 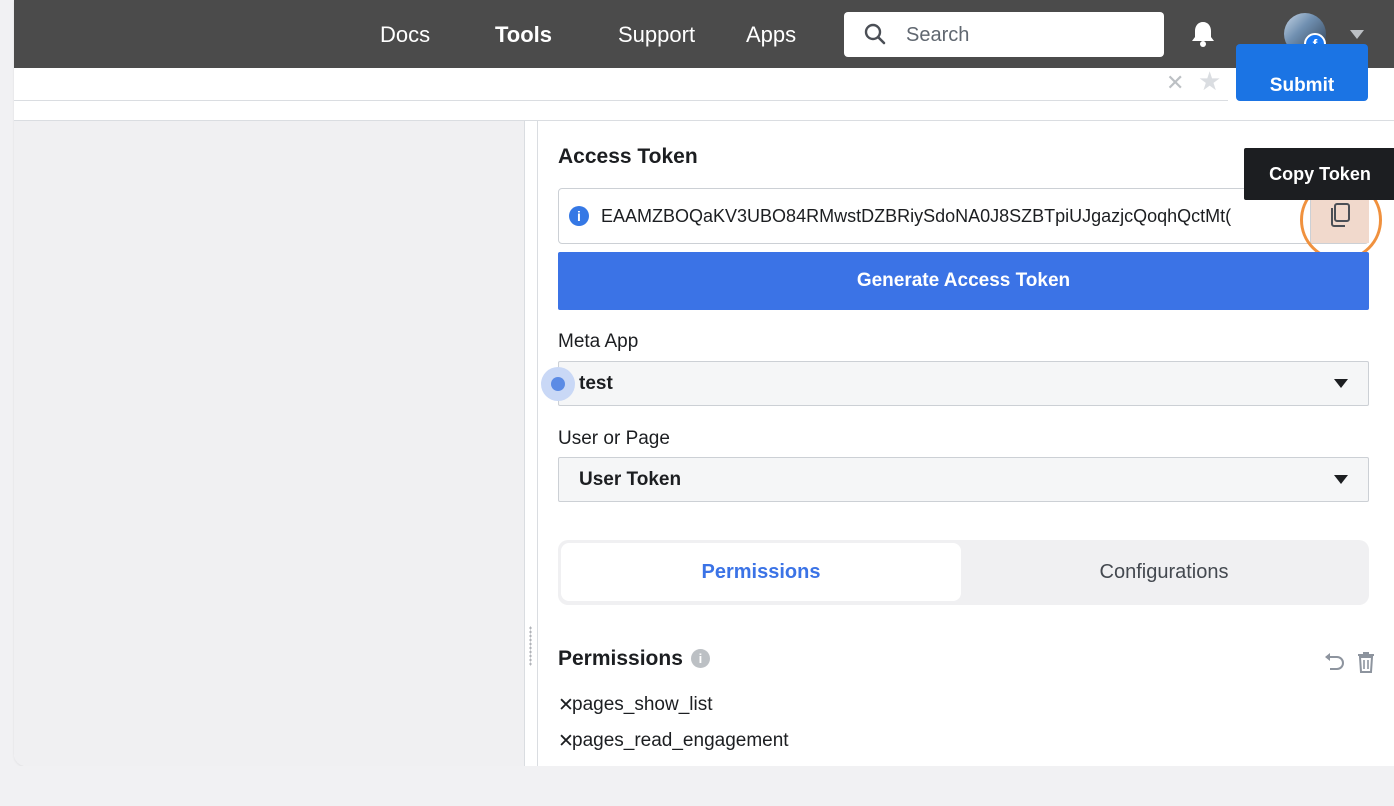 What do you see at coordinates (620, 658) in the screenshot?
I see `permissions-title: Permissions` at bounding box center [620, 658].